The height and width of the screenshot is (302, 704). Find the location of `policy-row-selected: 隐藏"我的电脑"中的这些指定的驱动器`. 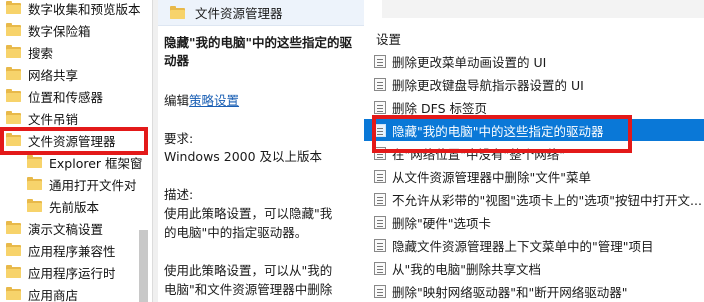

policy-row-selected: 隐藏"我的电脑"中的这些指定的驱动器 is located at coordinates (534, 130).